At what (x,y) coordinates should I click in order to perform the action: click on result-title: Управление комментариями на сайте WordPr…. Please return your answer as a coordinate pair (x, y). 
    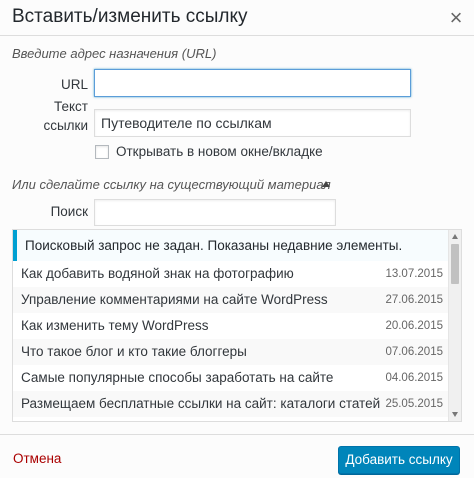
    Looking at the image, I should click on (174, 299).